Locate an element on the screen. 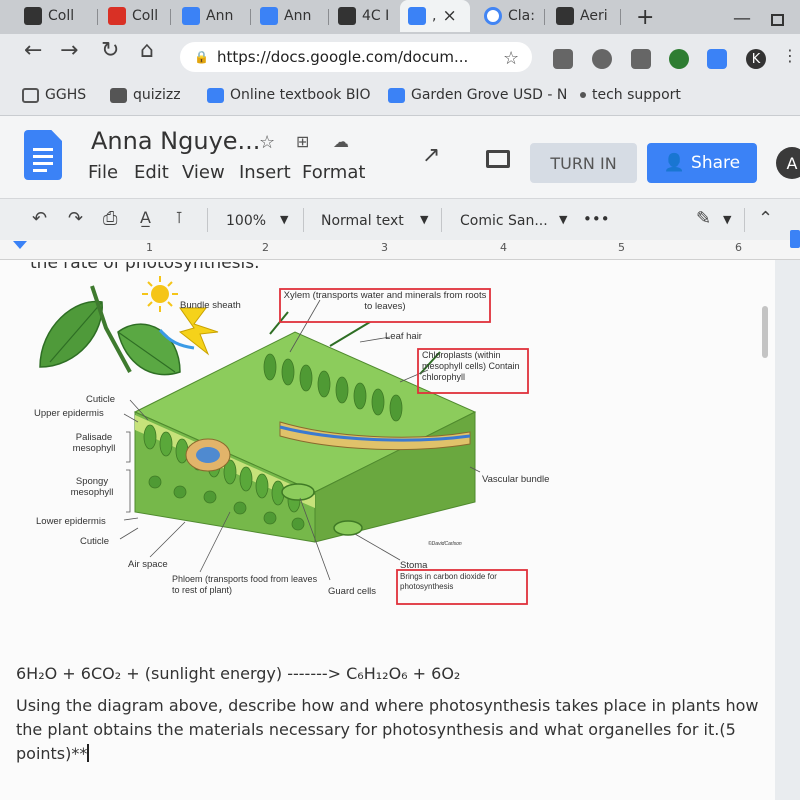  more-icon: ••• is located at coordinates (596, 219).